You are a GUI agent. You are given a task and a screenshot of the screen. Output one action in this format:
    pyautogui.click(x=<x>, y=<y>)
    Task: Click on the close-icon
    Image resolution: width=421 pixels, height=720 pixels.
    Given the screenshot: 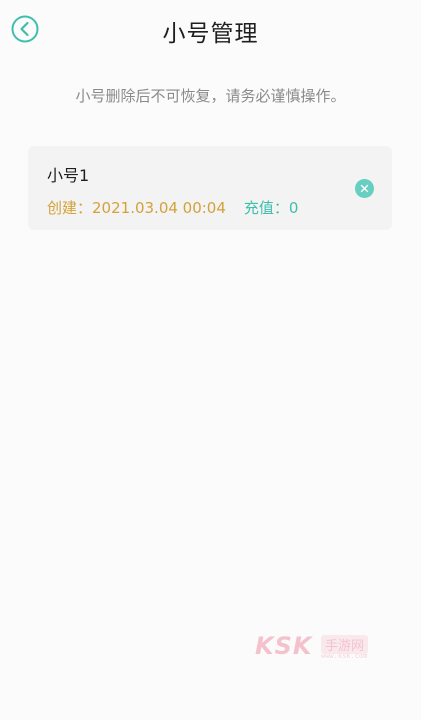 What is the action you would take?
    pyautogui.click(x=364, y=188)
    